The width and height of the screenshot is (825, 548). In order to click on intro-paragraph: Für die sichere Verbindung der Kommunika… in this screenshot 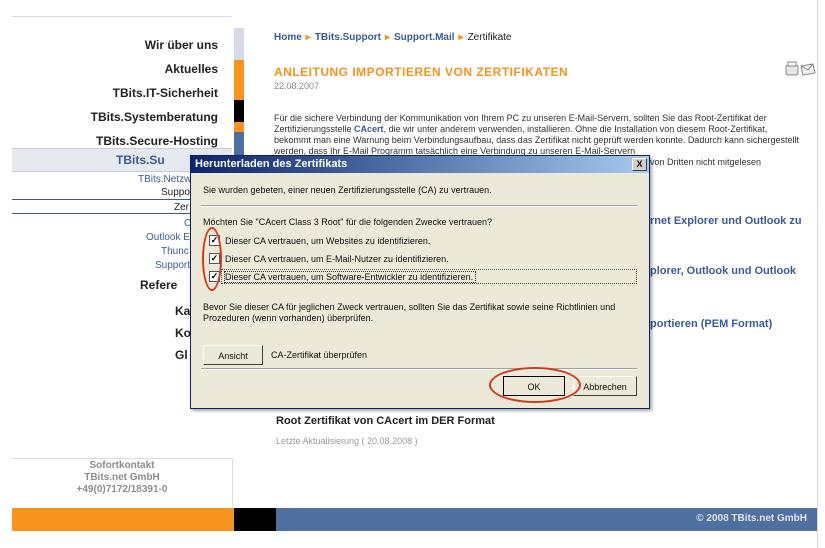, I will do `click(539, 135)`.